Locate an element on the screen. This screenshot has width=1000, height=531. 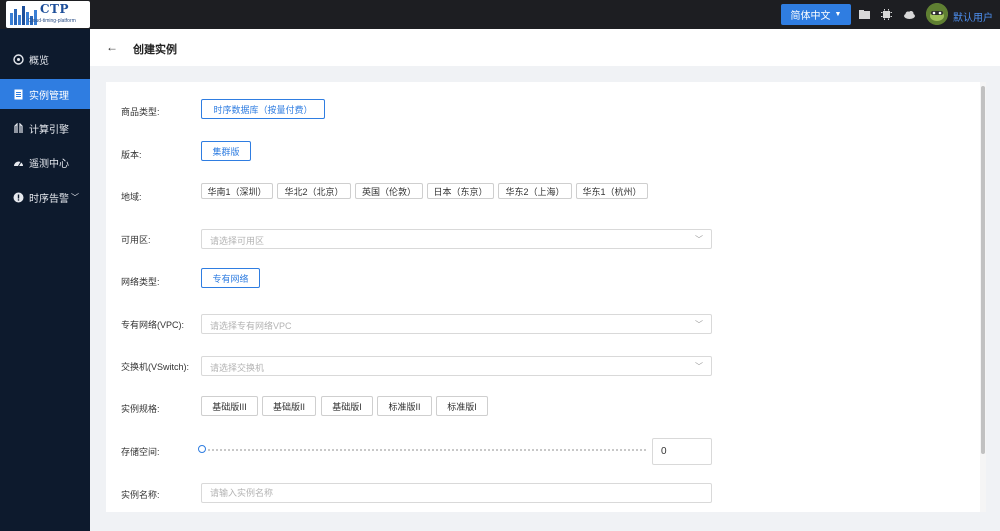
version-label: 版本: is located at coordinates (131, 155).